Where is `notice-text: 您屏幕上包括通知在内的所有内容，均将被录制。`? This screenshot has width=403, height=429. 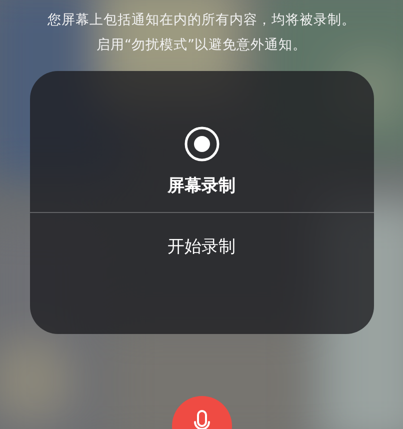 notice-text: 您屏幕上包括通知在内的所有内容，均将被录制。 is located at coordinates (202, 20).